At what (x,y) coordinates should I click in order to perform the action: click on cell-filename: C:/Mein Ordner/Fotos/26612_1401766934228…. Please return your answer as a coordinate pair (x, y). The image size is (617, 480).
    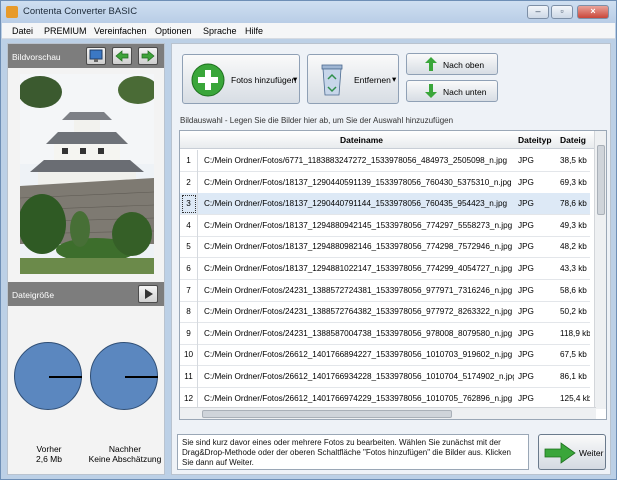
    Looking at the image, I should click on (359, 376).